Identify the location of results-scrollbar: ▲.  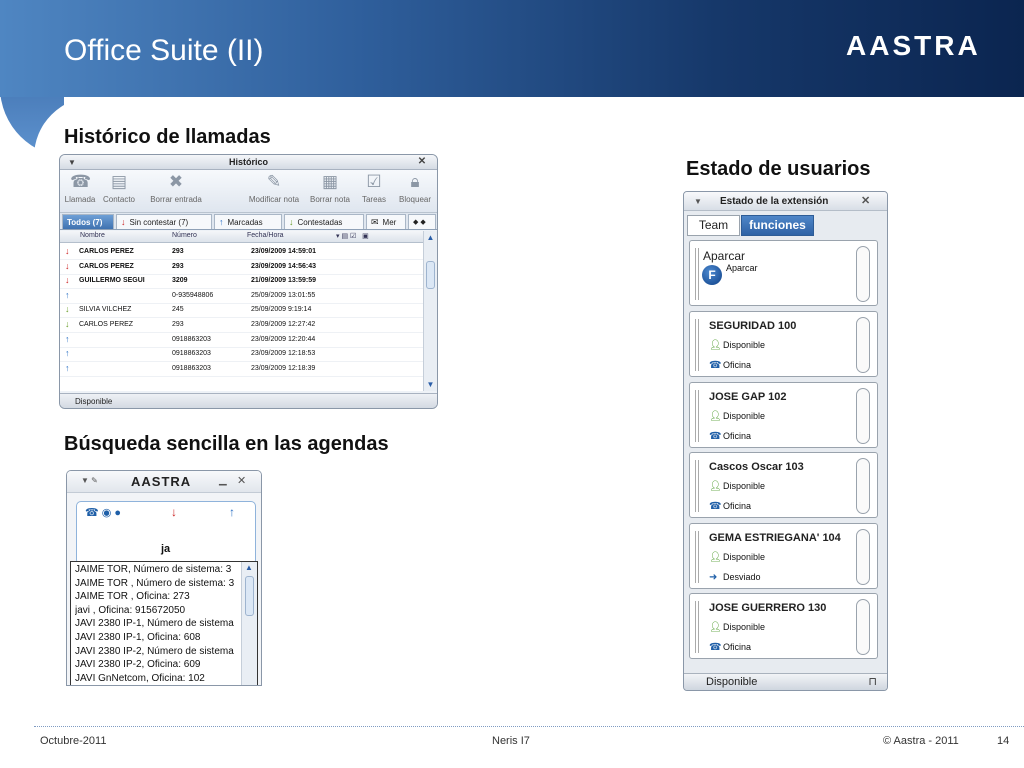
(249, 623).